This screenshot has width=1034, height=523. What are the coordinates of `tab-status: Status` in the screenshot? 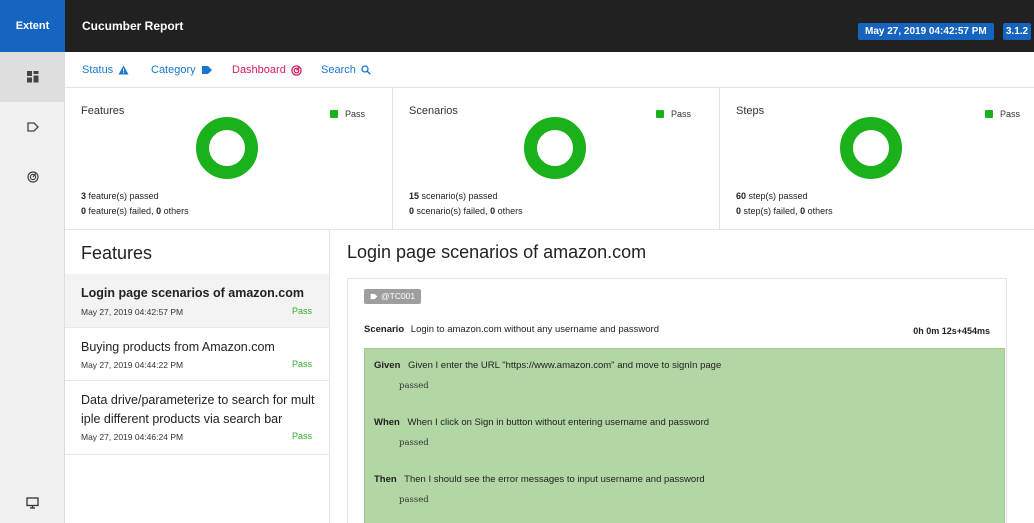 It's located at (105, 70).